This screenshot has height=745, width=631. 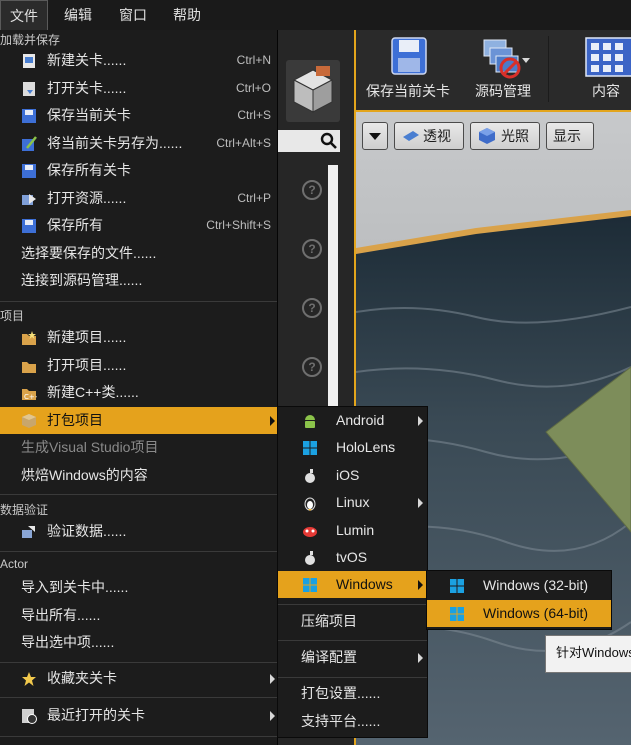 I want to click on lit-button: 光照, so click(x=505, y=136).